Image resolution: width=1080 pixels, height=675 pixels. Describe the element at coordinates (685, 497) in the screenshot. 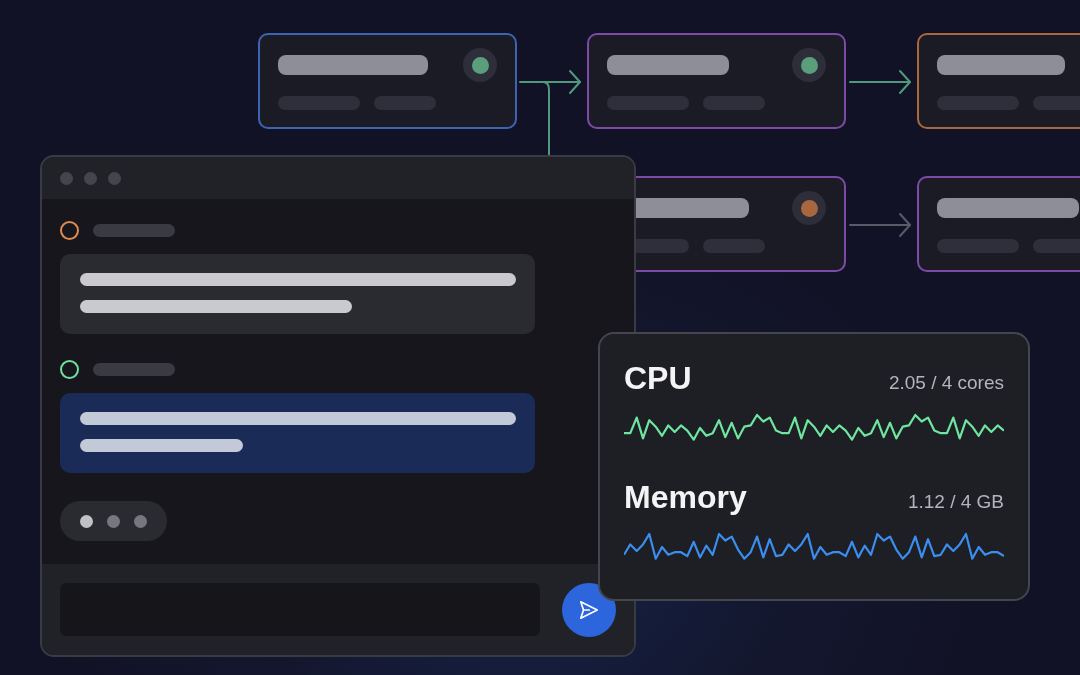

I see `metric-label: Memory` at that location.